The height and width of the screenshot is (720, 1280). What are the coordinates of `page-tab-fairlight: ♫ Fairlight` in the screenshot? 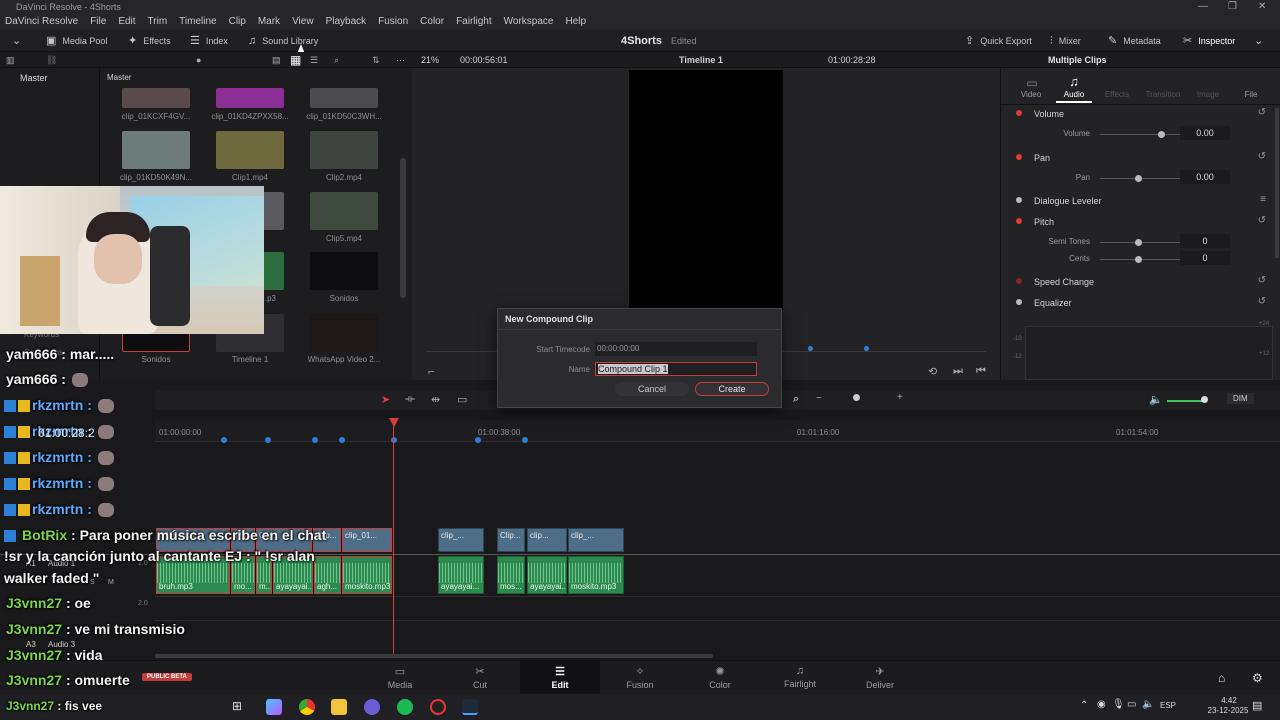 It's located at (800, 677).